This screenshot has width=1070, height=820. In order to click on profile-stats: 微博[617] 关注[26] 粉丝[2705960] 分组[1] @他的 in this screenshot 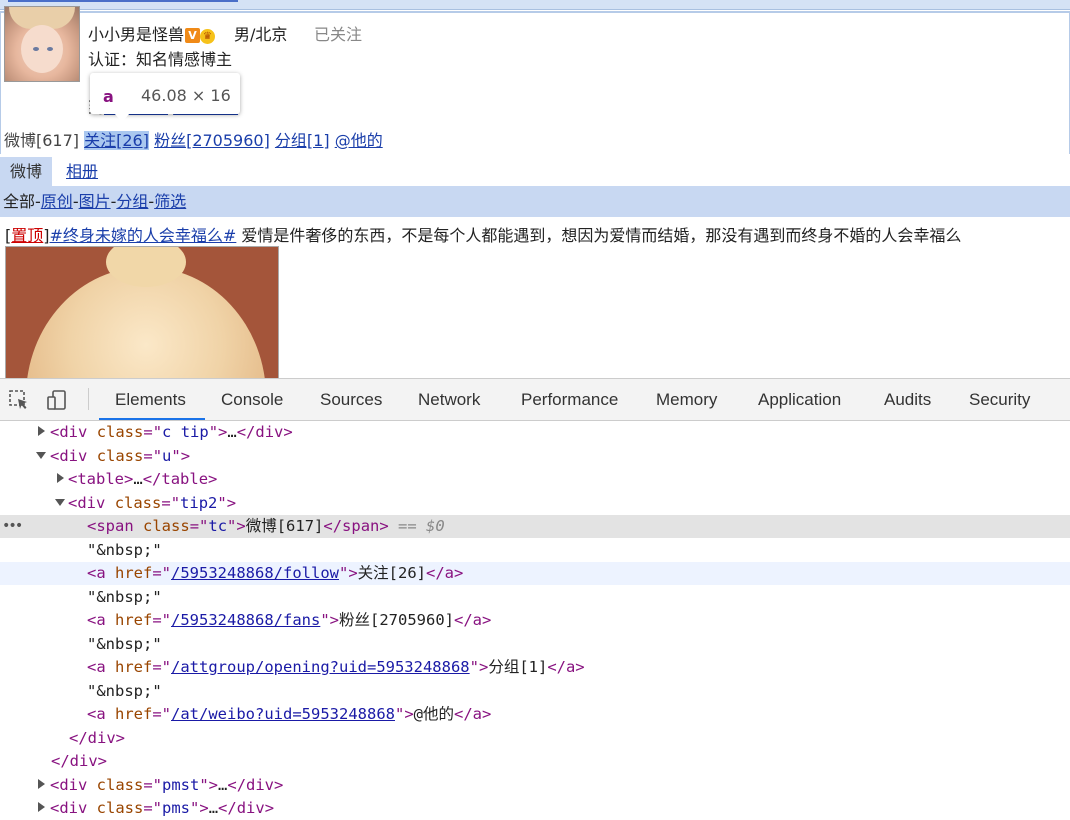, I will do `click(193, 139)`.